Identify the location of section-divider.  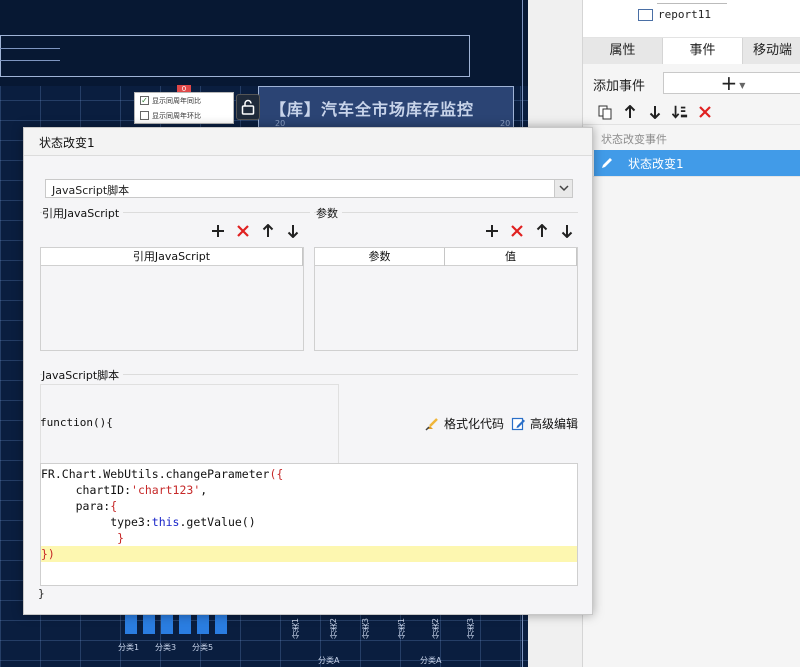
(446, 212).